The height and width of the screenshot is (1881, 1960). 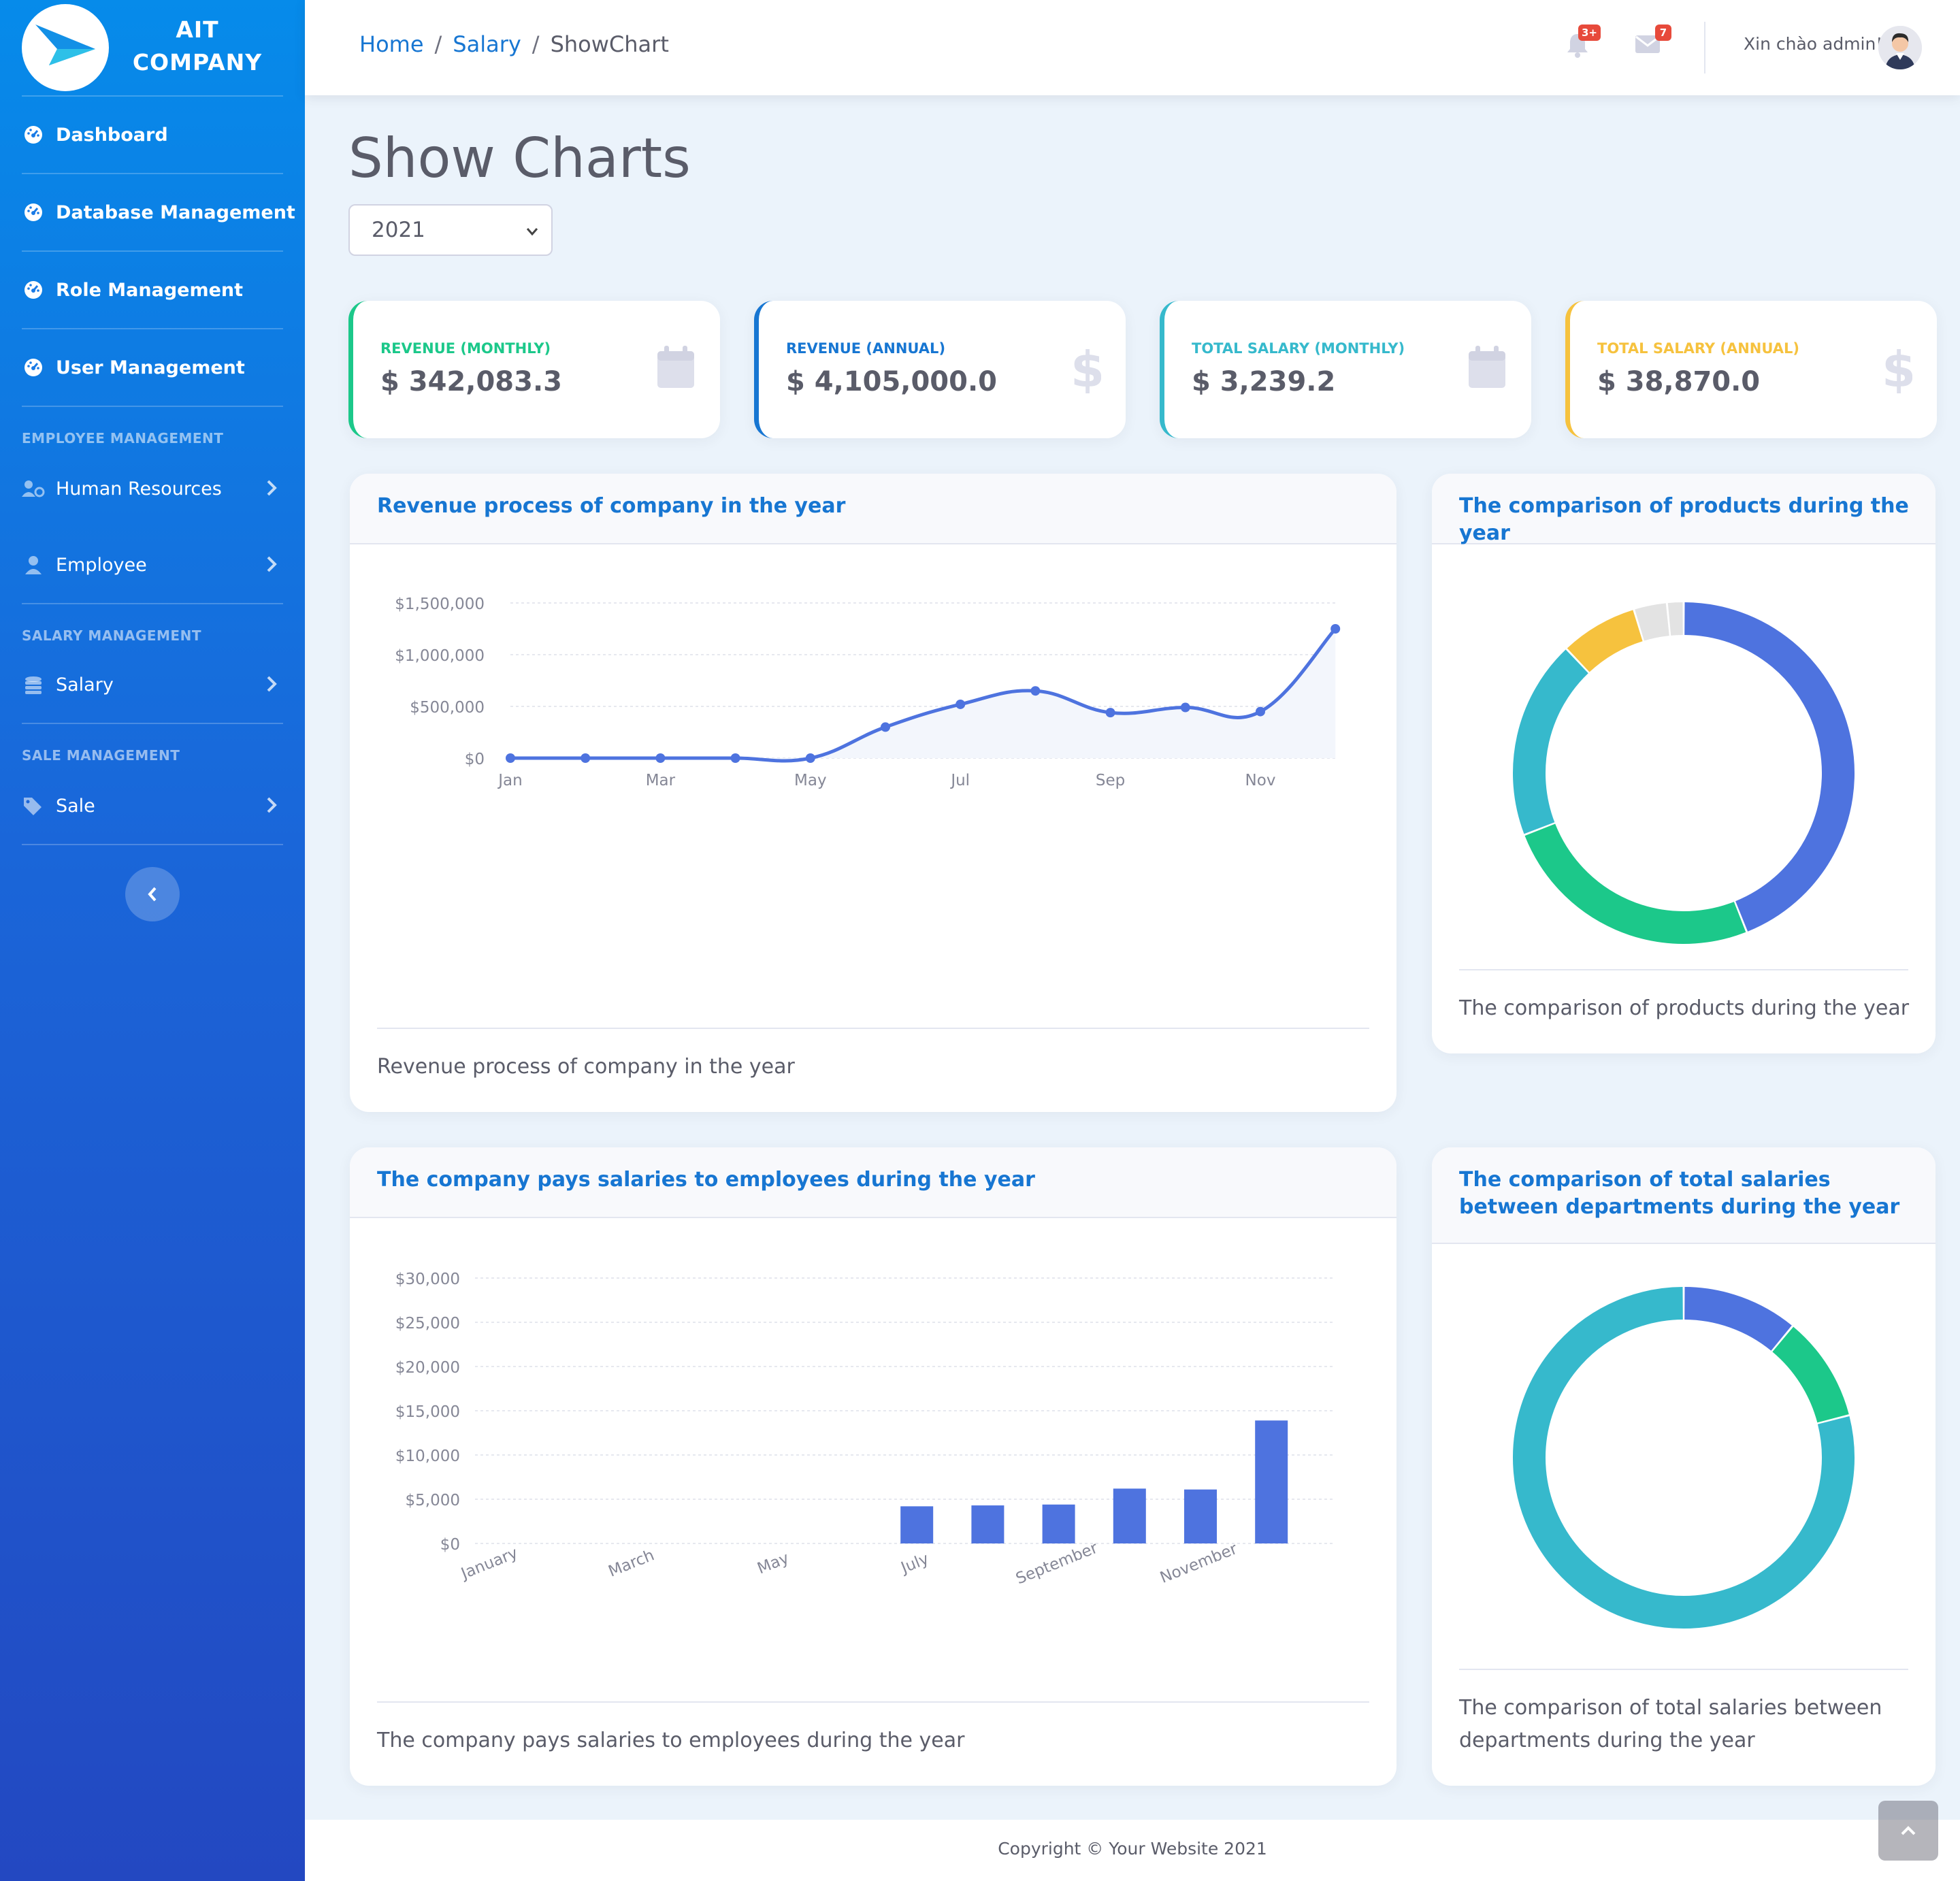 I want to click on chevron-down-icon, so click(x=532, y=232).